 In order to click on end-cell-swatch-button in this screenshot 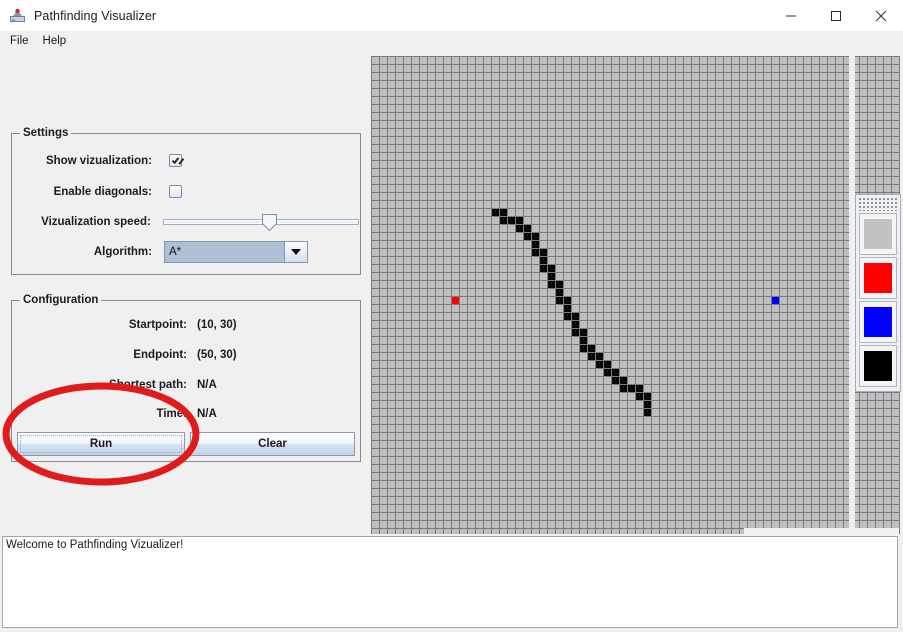, I will do `click(878, 322)`.